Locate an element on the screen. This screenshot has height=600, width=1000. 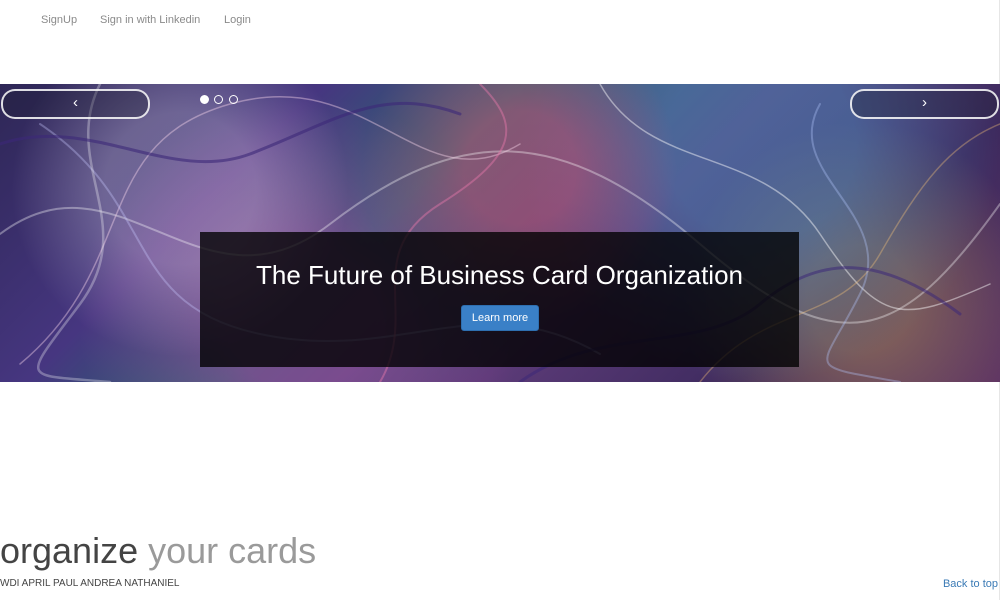
featurette-heading-main: organize is located at coordinates (69, 550).